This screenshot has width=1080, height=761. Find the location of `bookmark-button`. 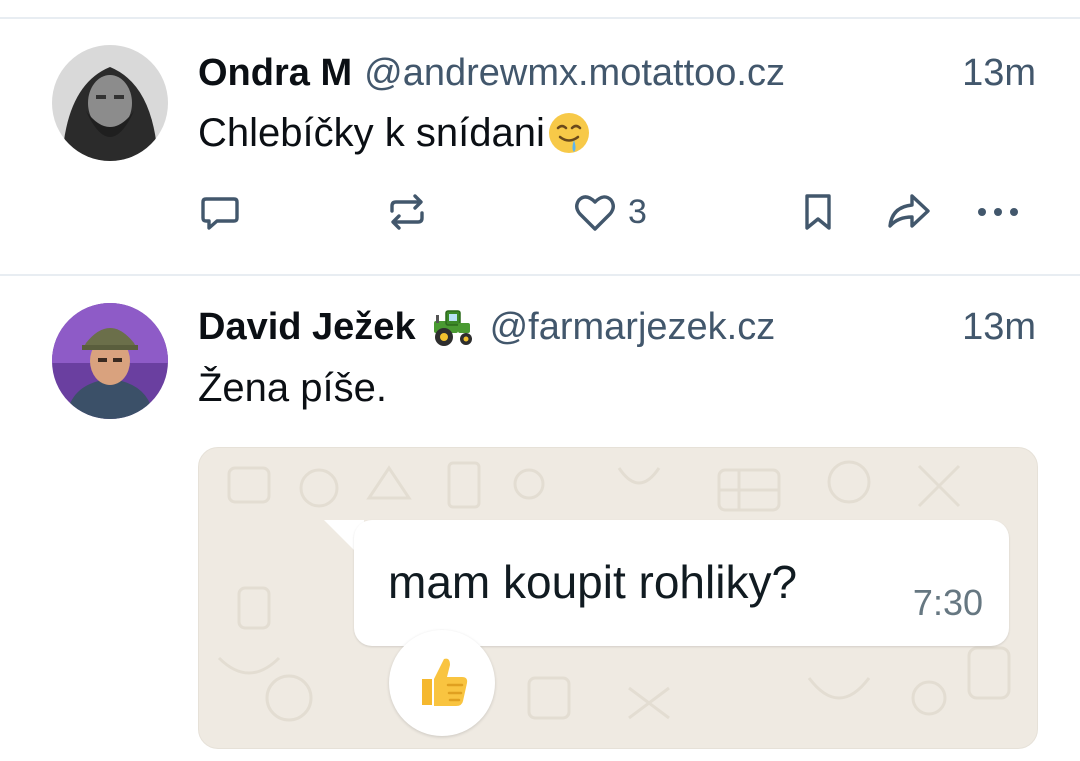

bookmark-button is located at coordinates (818, 212).